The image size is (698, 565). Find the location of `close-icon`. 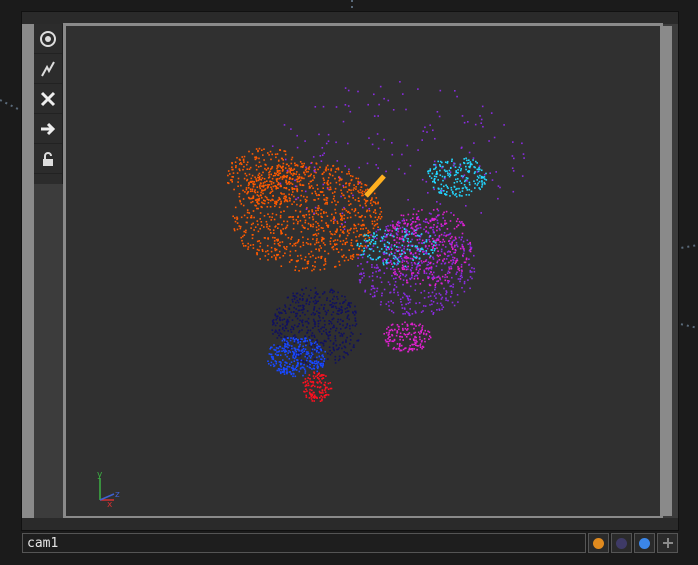

close-icon is located at coordinates (48, 99).